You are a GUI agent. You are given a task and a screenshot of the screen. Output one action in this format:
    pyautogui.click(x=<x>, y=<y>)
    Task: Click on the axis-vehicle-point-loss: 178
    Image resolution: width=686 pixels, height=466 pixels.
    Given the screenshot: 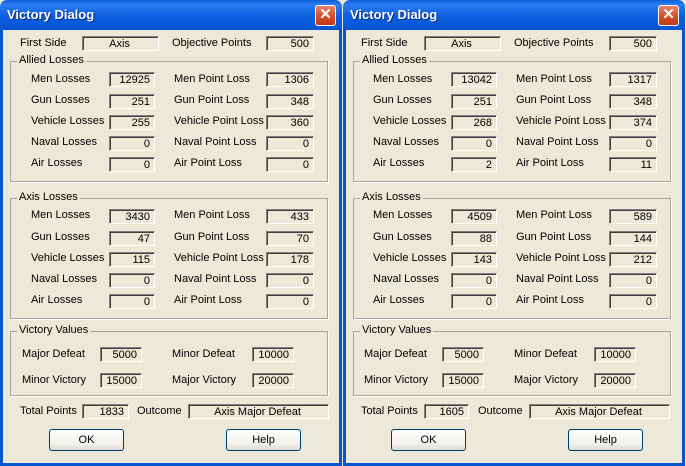 What is the action you would take?
    pyautogui.click(x=290, y=259)
    